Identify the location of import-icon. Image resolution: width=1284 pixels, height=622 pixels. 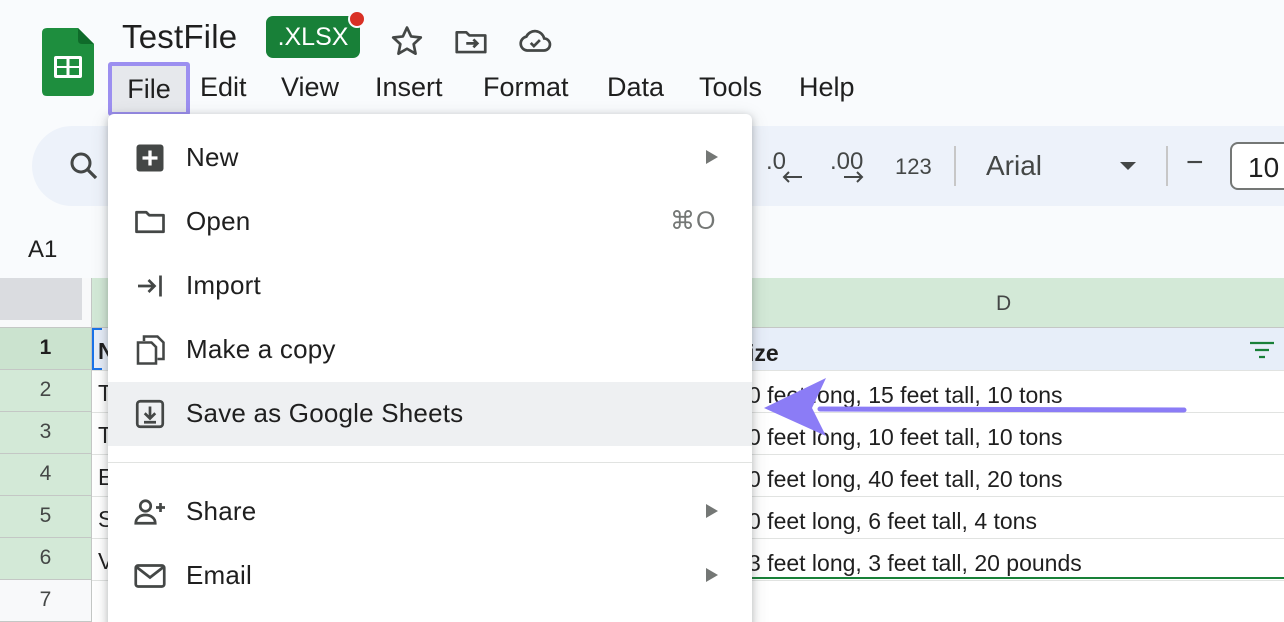
(150, 286).